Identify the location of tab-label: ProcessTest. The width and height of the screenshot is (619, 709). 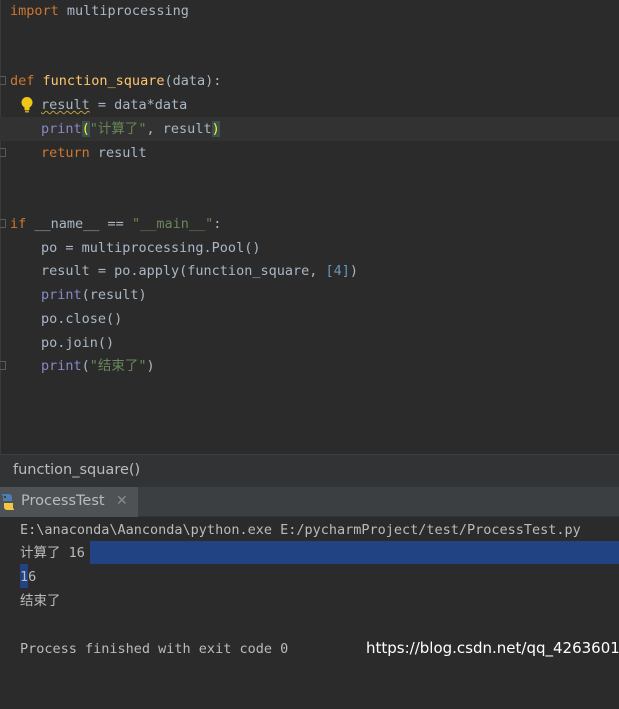
(63, 501).